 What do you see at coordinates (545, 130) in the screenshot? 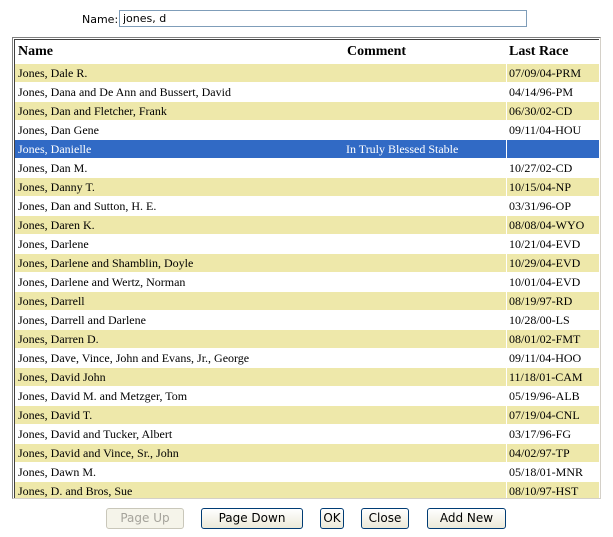
I see `cell-last-race: 09/11/04-HOU` at bounding box center [545, 130].